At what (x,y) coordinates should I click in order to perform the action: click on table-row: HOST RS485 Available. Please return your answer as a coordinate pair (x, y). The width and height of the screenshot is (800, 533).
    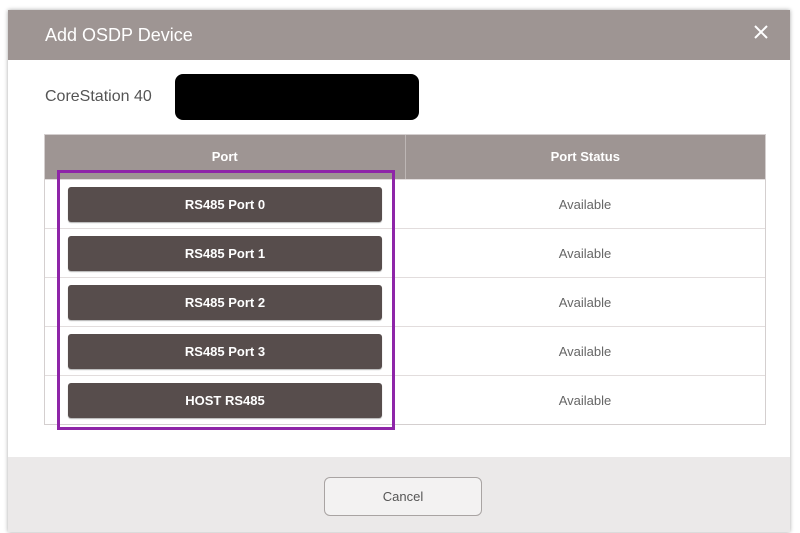
    Looking at the image, I should click on (405, 399).